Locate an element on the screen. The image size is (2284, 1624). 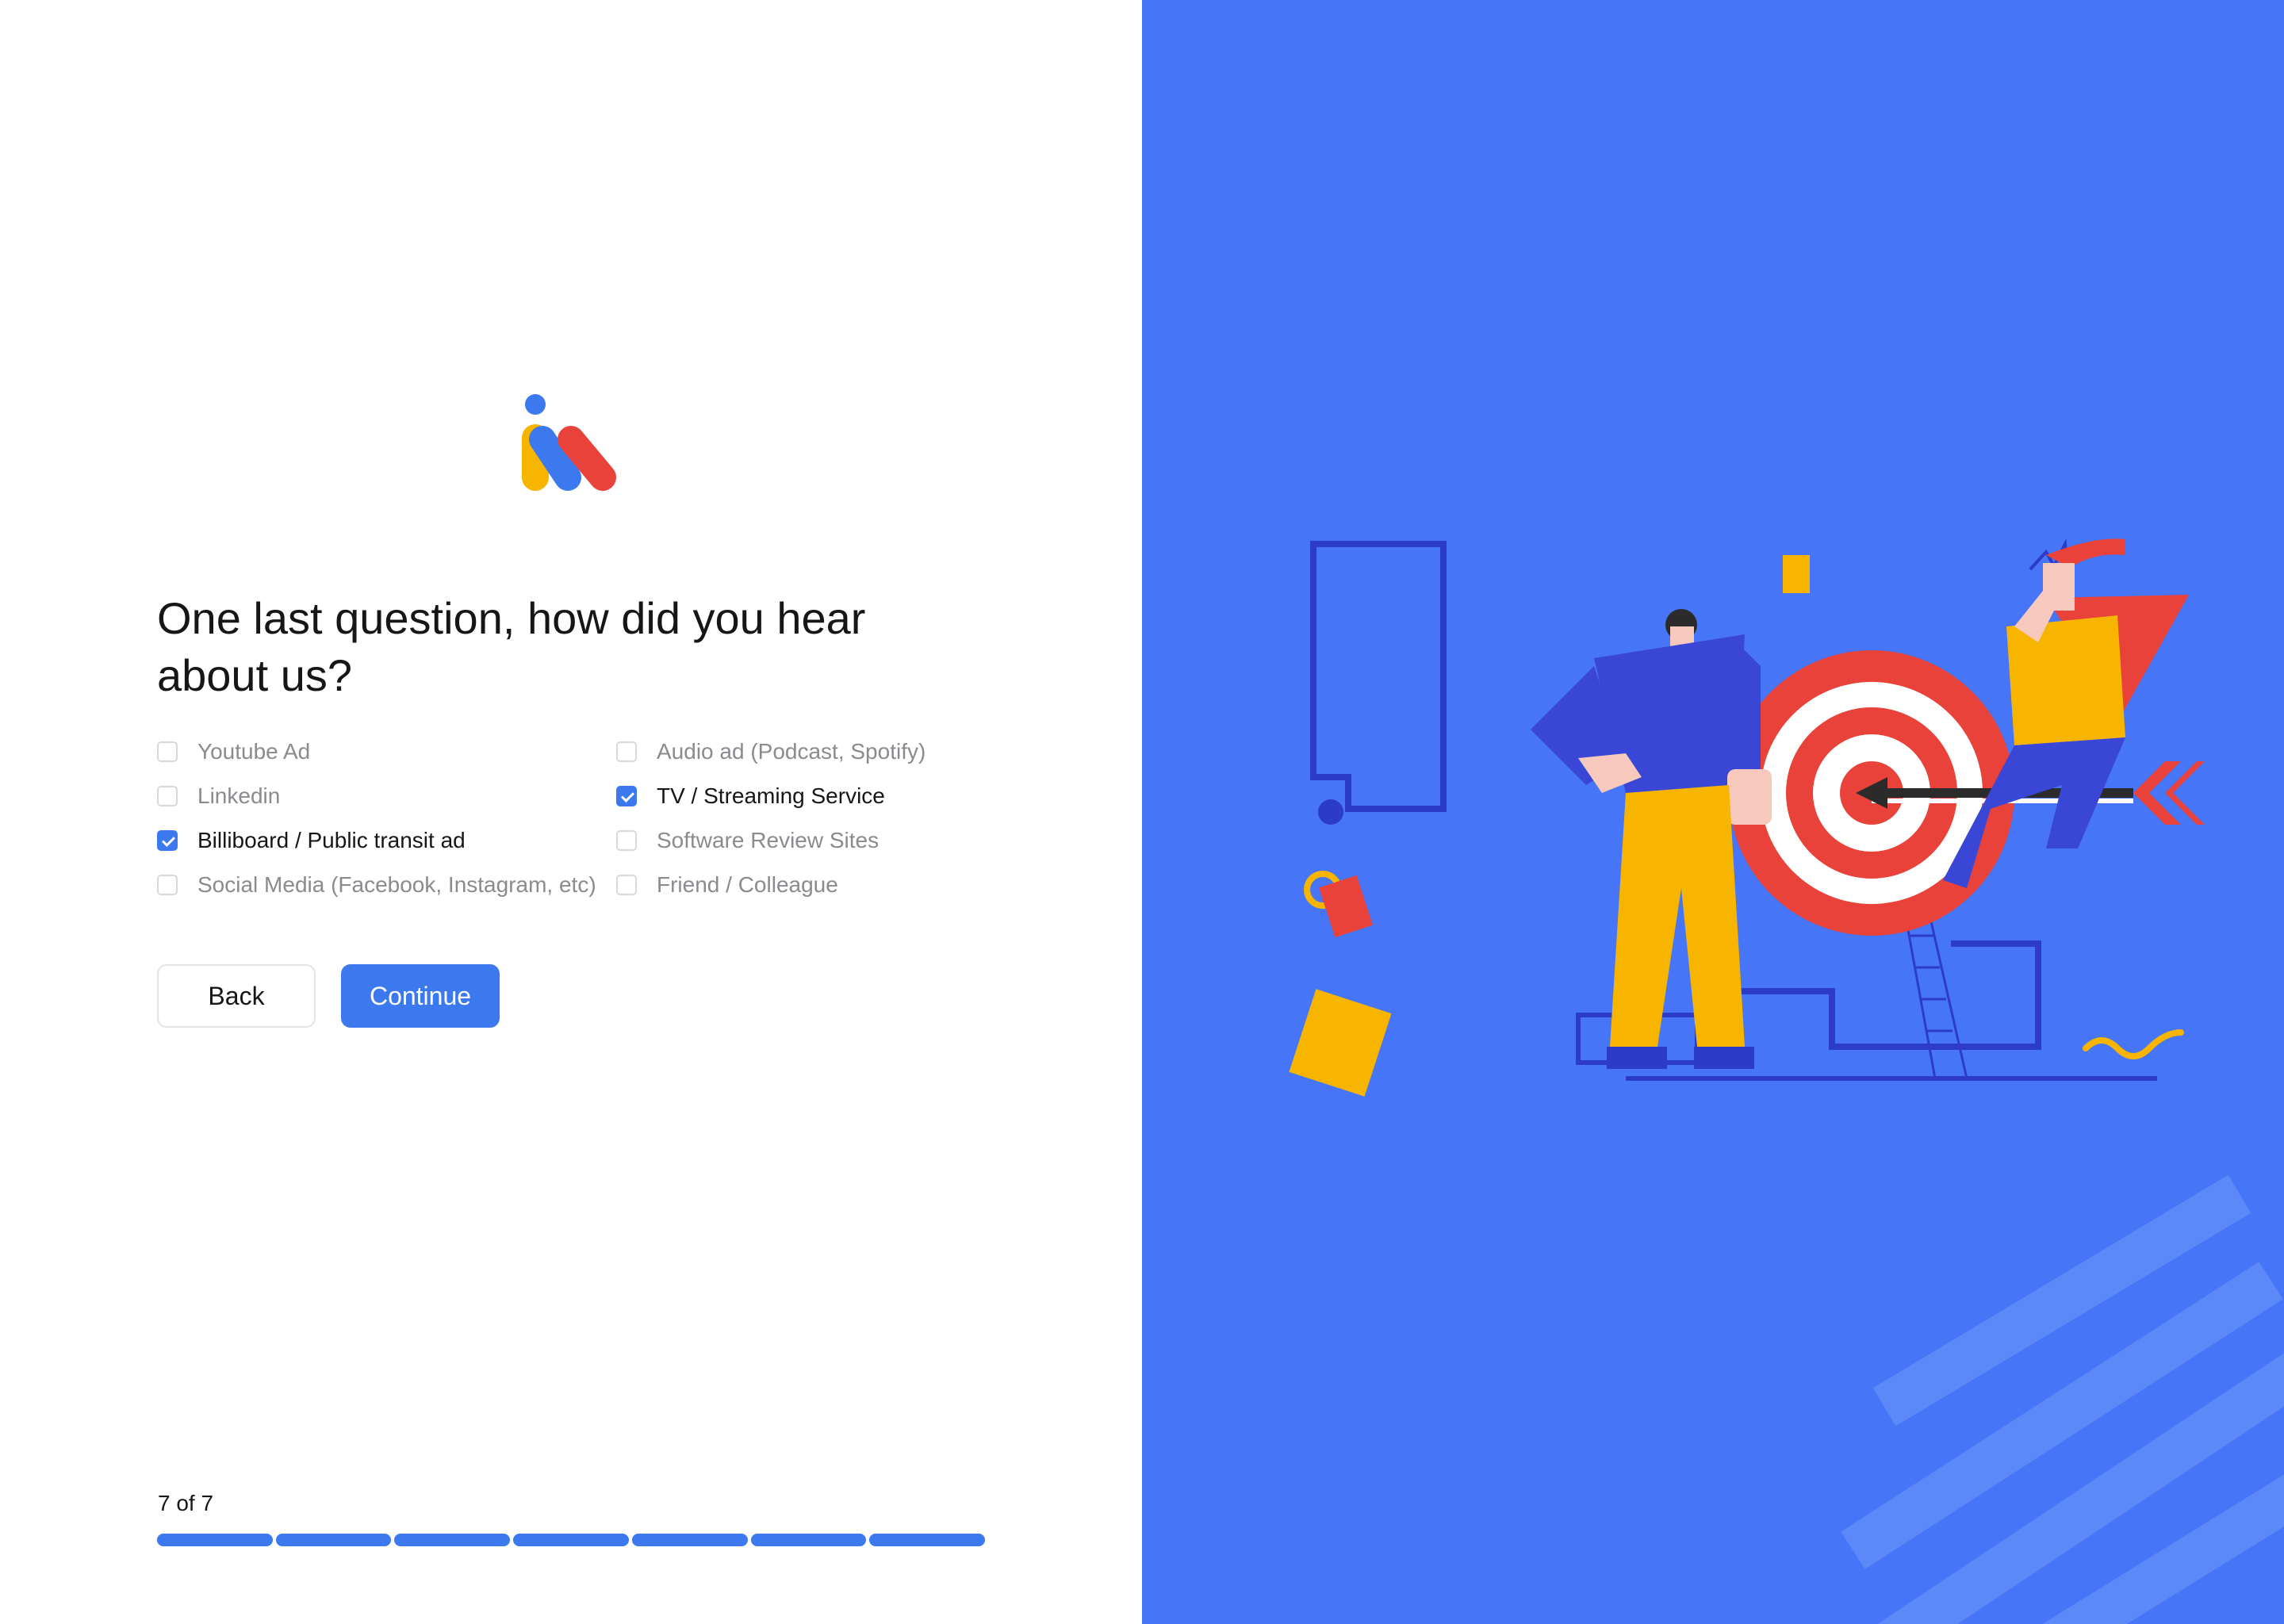
option-friend-colleague: Friend / Colleague is located at coordinates (727, 885).